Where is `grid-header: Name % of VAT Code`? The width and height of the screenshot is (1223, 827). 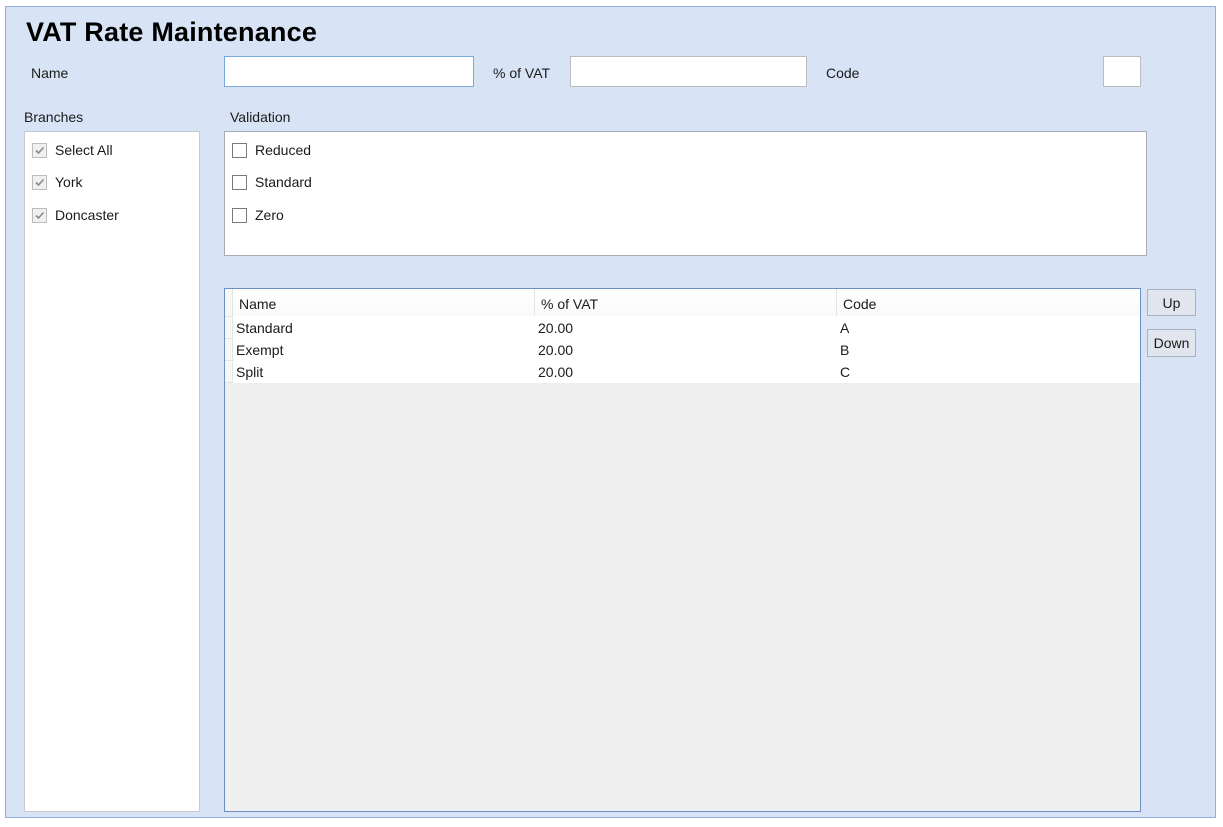 grid-header: Name % of VAT Code is located at coordinates (686, 303).